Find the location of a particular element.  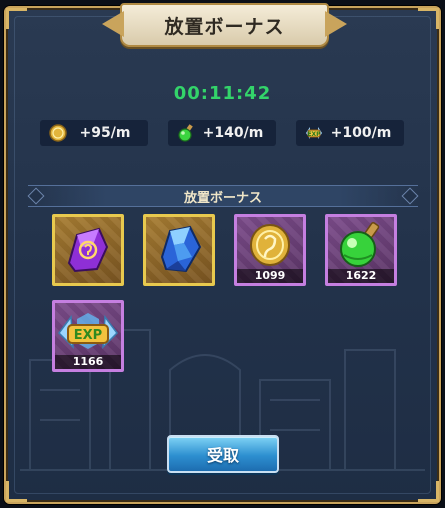

claim-button-label: 受取 is located at coordinates (222, 455).